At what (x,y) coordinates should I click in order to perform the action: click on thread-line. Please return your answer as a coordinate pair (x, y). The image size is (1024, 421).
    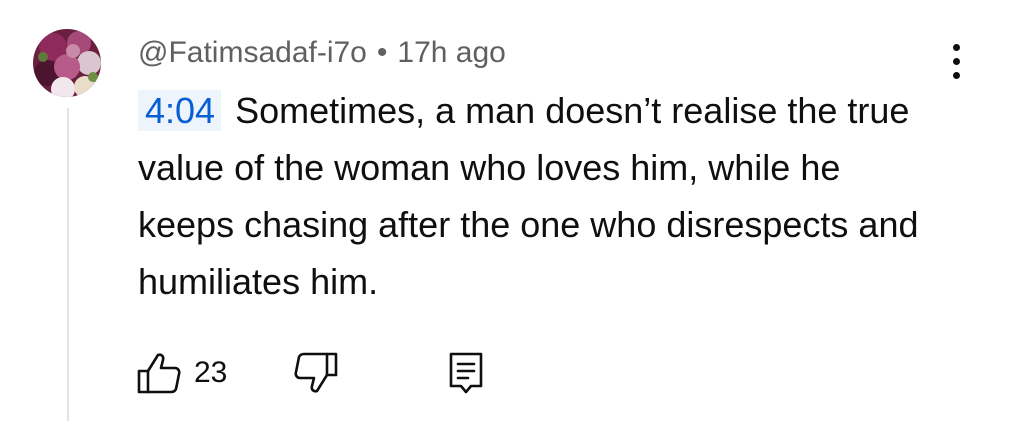
    Looking at the image, I should click on (68, 264).